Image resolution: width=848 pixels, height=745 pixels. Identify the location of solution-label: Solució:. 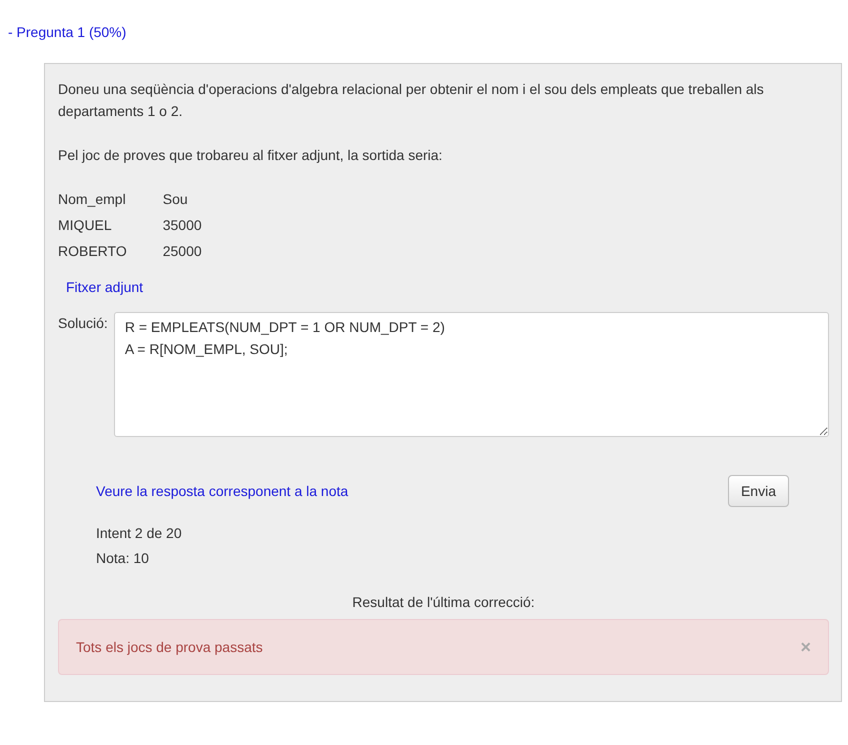
(83, 323).